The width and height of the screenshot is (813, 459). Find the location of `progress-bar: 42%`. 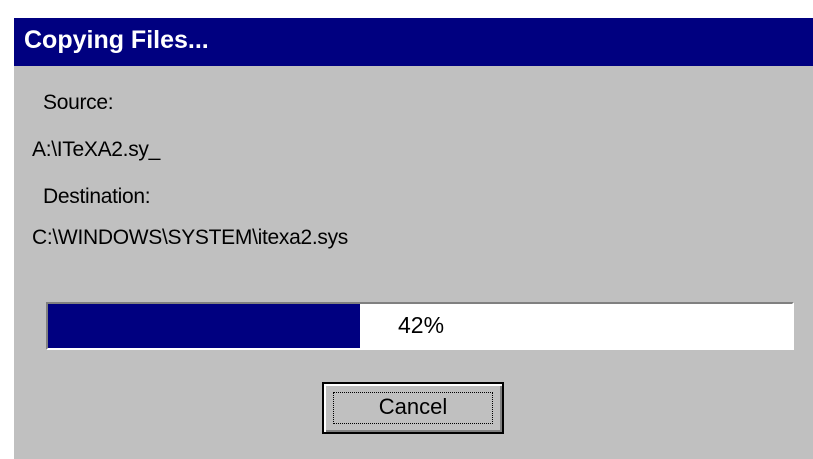

progress-bar: 42% is located at coordinates (420, 326).